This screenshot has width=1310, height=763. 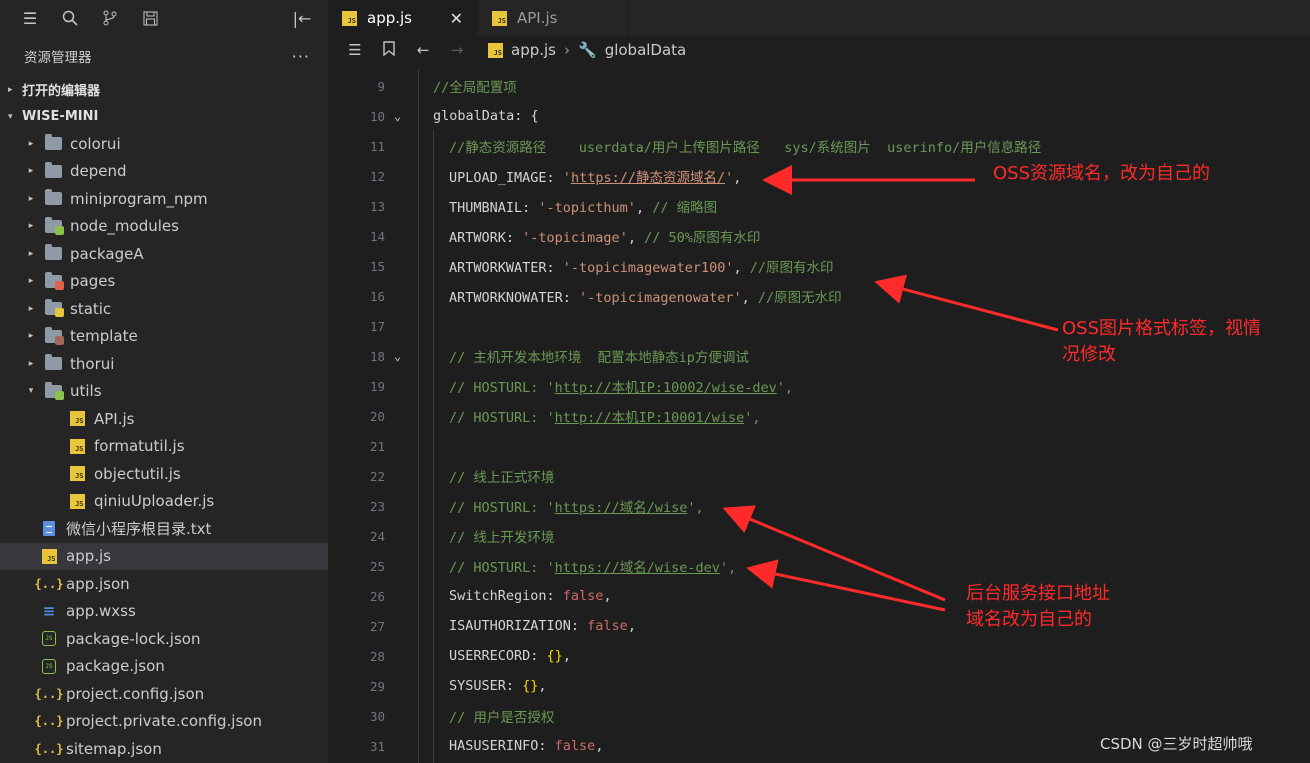 I want to click on code-text: HASUSERINFO: false,, so click(x=526, y=746).